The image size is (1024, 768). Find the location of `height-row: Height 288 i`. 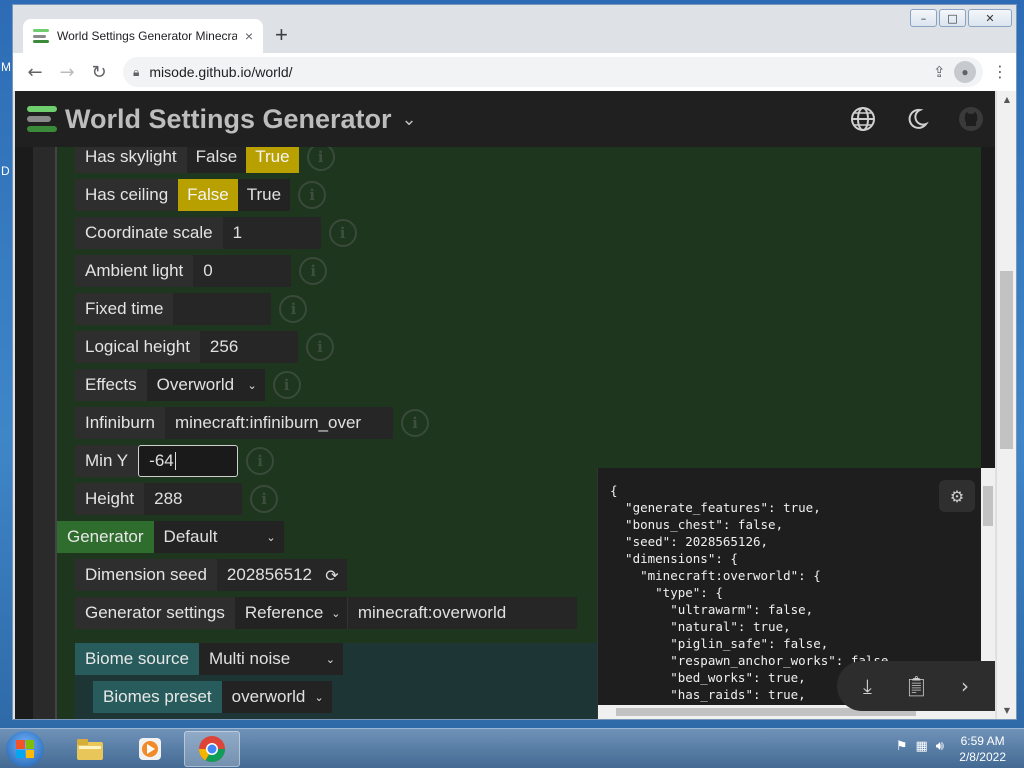

height-row: Height 288 i is located at coordinates (177, 499).